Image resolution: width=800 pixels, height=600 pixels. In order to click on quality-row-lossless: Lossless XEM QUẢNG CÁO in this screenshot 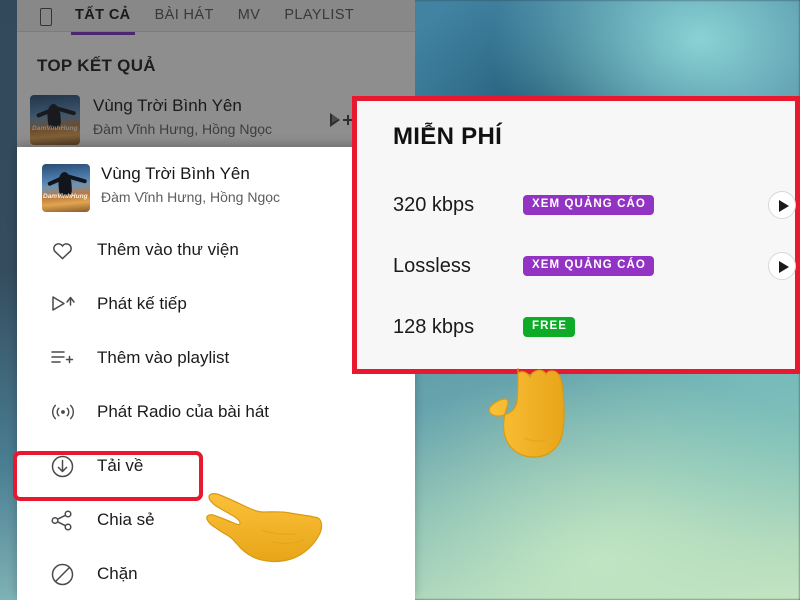, I will do `click(594, 269)`.